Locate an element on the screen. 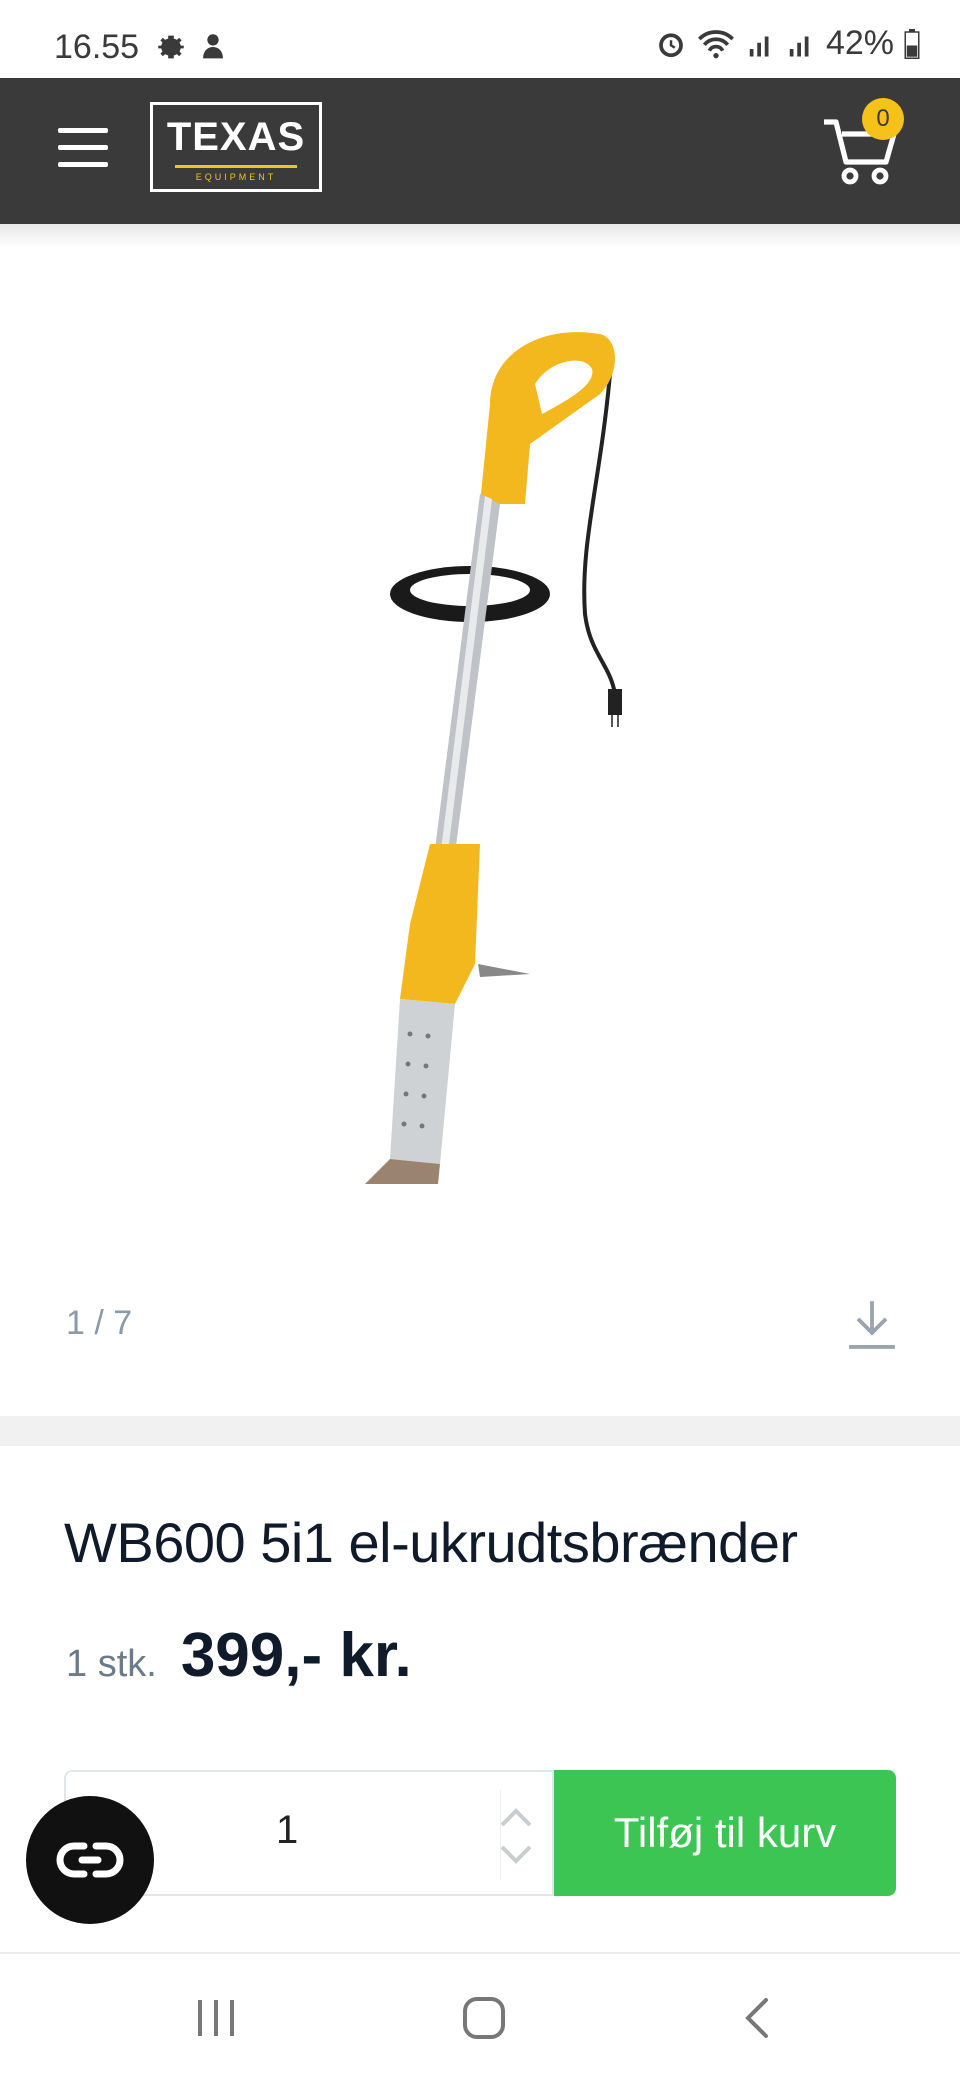 This screenshot has width=960, height=2082. price-row: 1 stk. 399,- kr. is located at coordinates (239, 1655).